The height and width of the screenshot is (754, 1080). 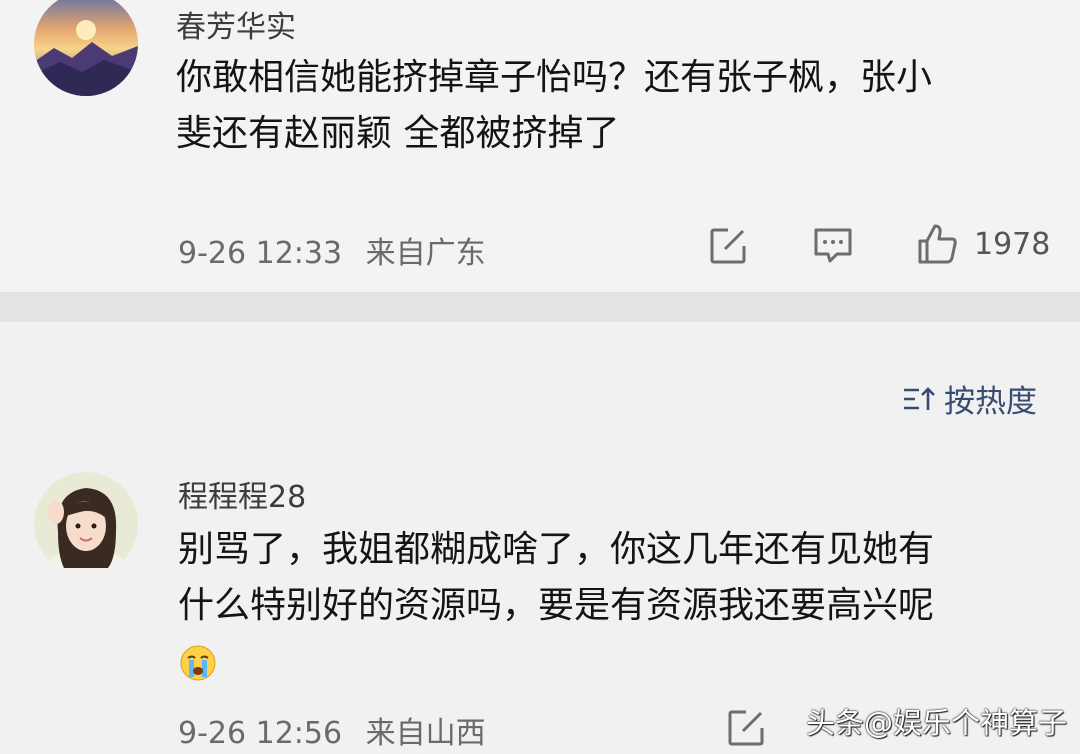 What do you see at coordinates (554, 77) in the screenshot?
I see `comment-text-line: 你敢相信她能挤掉章子怡吗？还有张子枫，张小` at bounding box center [554, 77].